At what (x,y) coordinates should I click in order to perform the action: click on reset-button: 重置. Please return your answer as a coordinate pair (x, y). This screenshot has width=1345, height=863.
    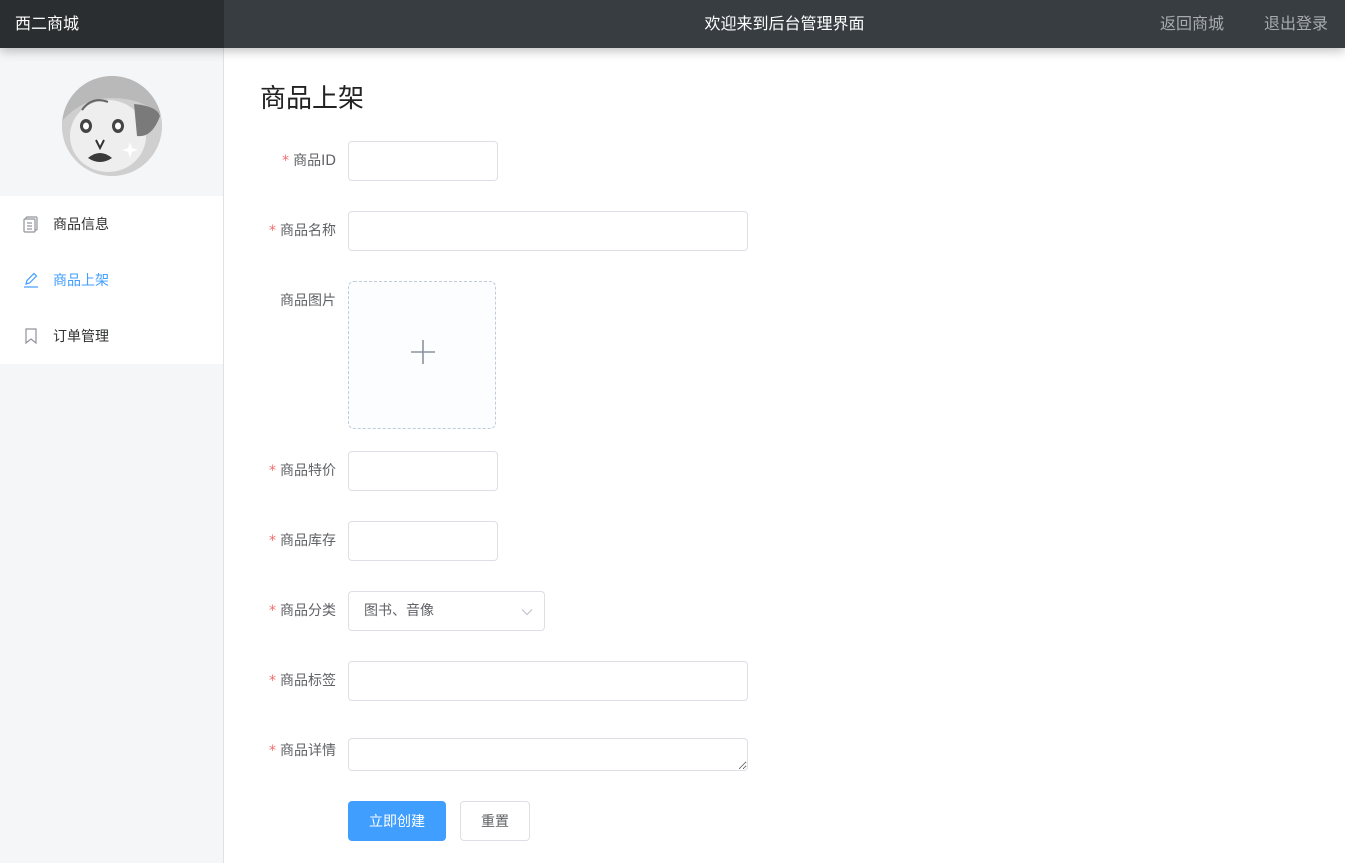
    Looking at the image, I should click on (495, 821).